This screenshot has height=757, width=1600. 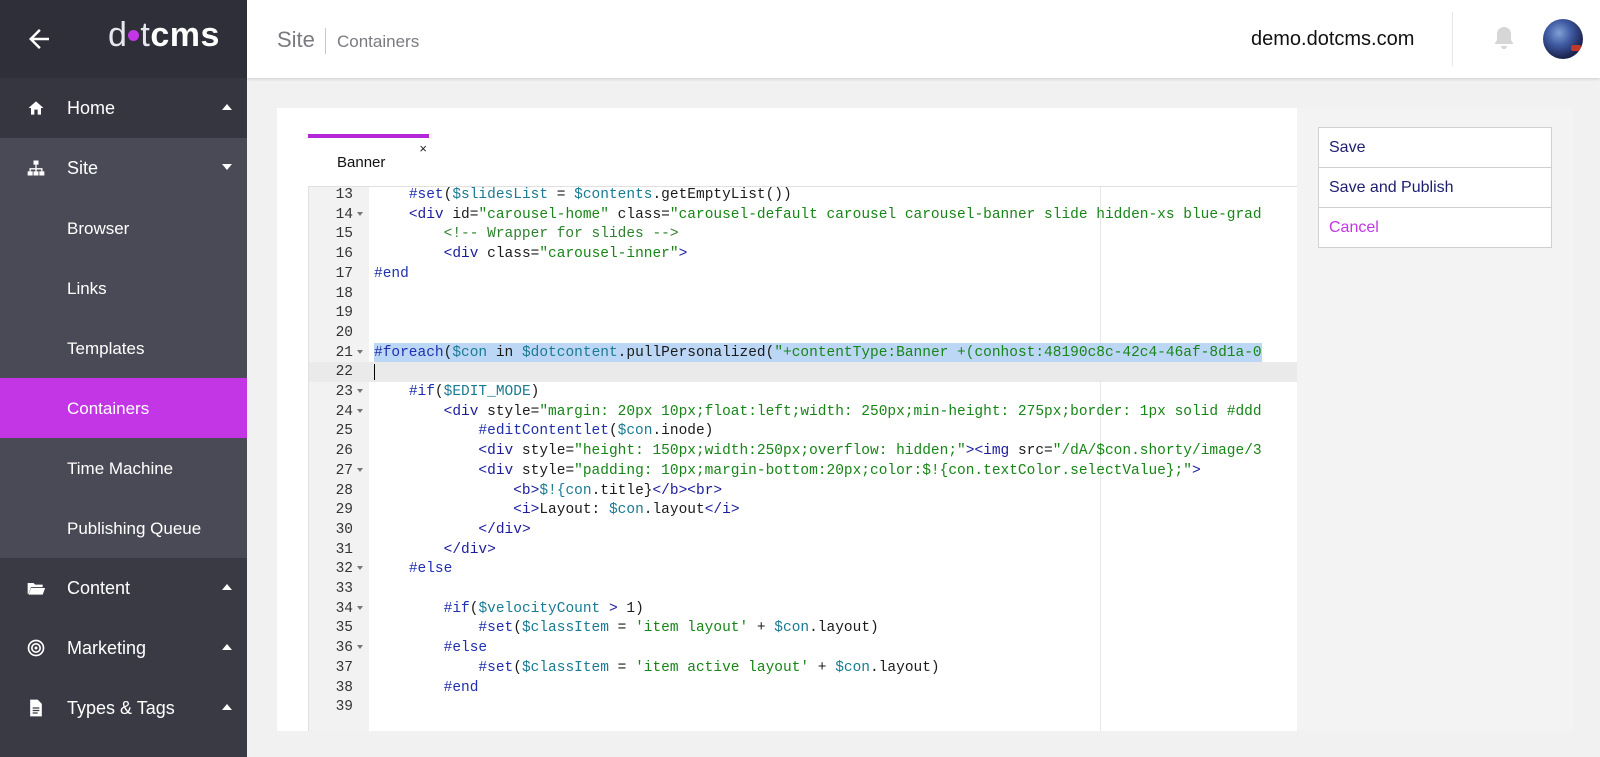 What do you see at coordinates (123, 108) in the screenshot?
I see `sidebar-item-home: Home` at bounding box center [123, 108].